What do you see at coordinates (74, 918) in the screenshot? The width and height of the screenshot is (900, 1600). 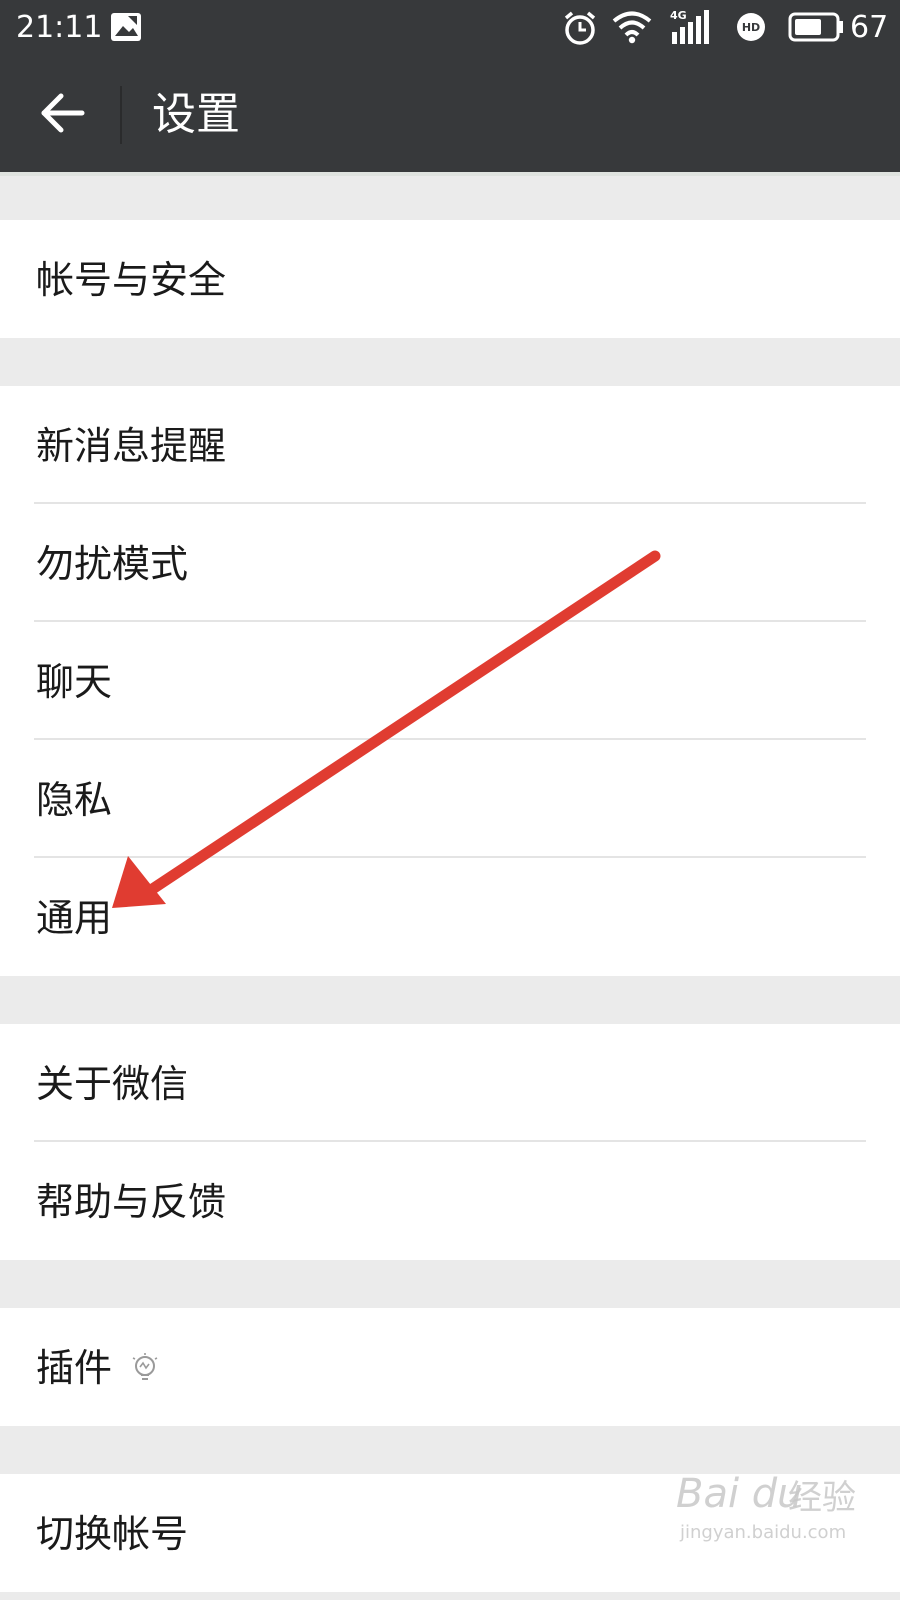 I see `settings-item-label: 通用` at bounding box center [74, 918].